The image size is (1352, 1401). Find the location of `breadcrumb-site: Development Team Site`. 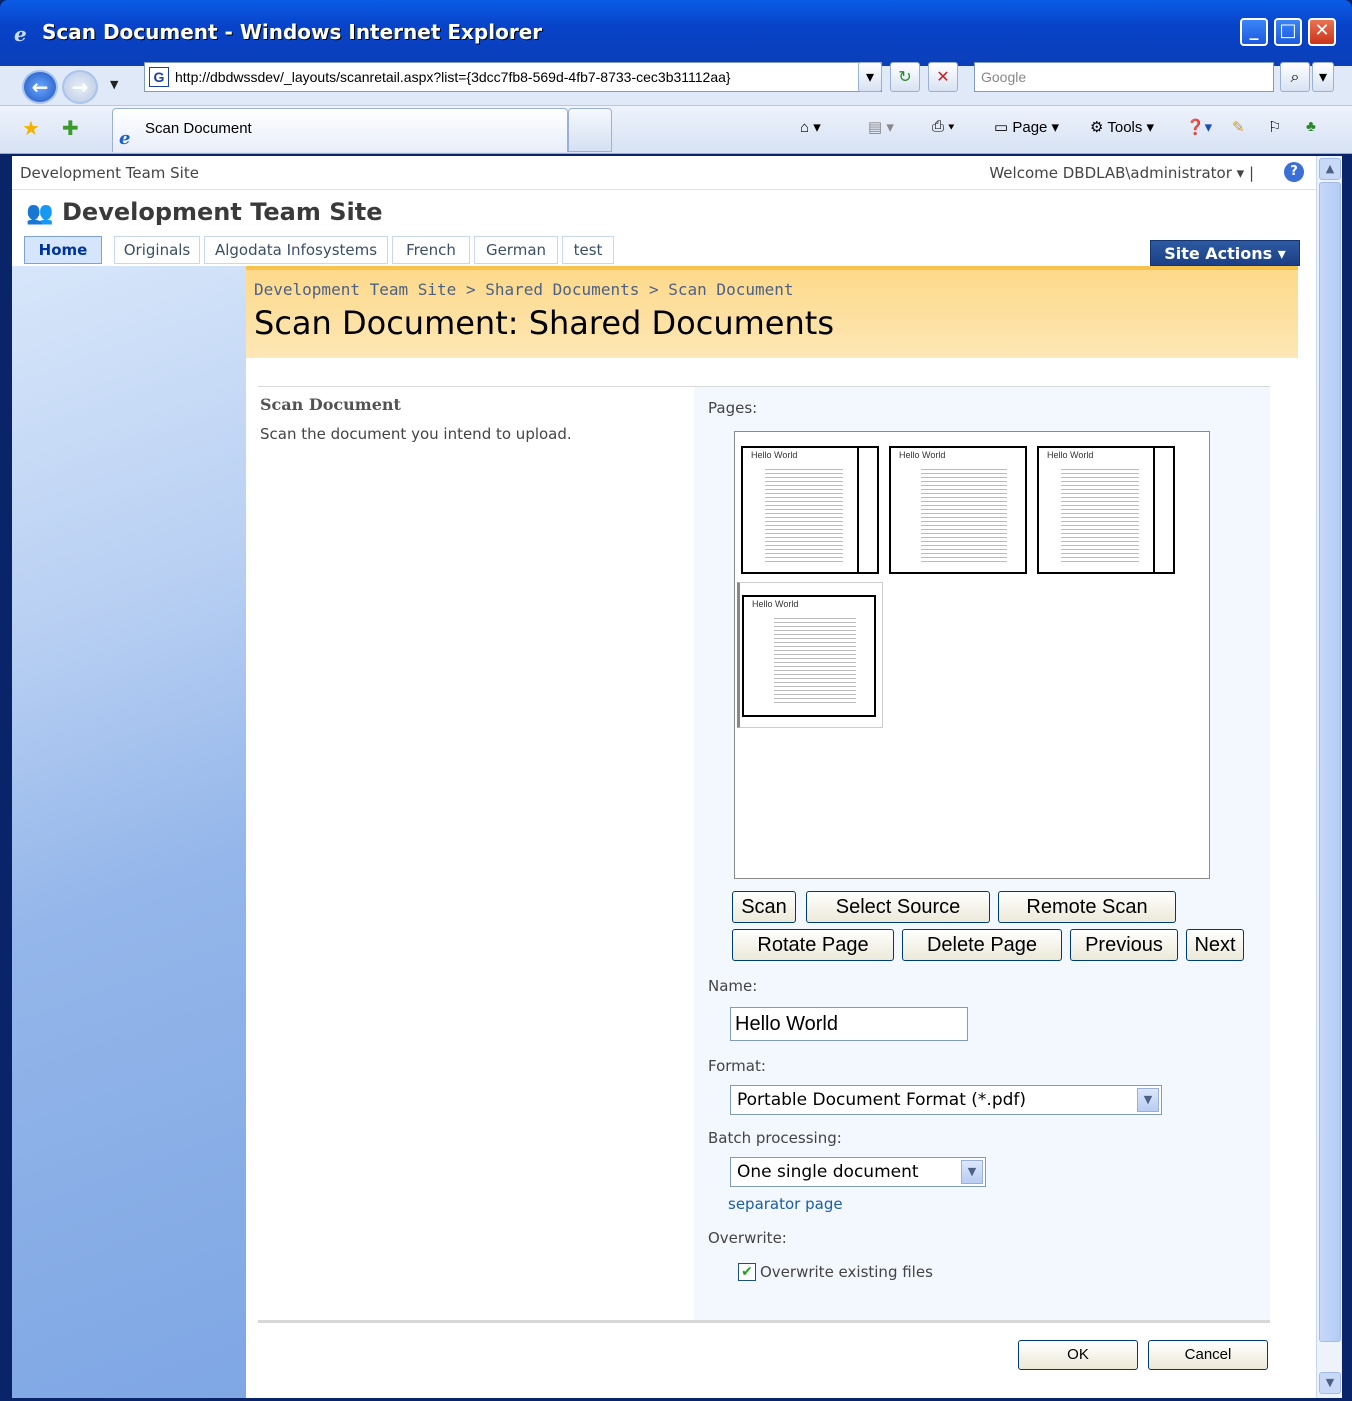

breadcrumb-site: Development Team Site is located at coordinates (355, 289).